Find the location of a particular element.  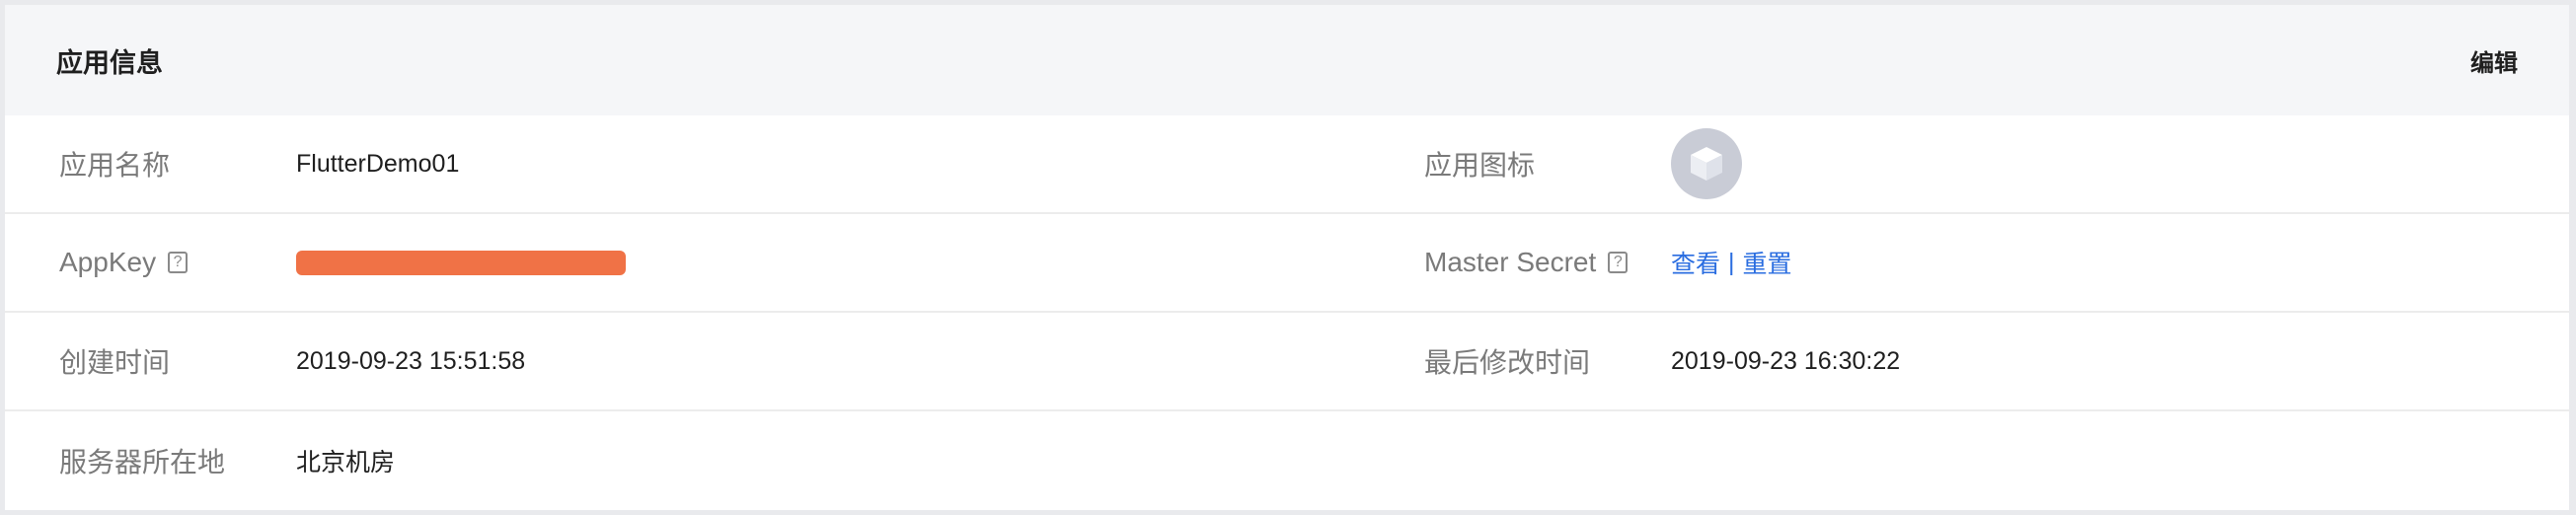

master-secret-actions: 查看 | 重置 is located at coordinates (1731, 262).